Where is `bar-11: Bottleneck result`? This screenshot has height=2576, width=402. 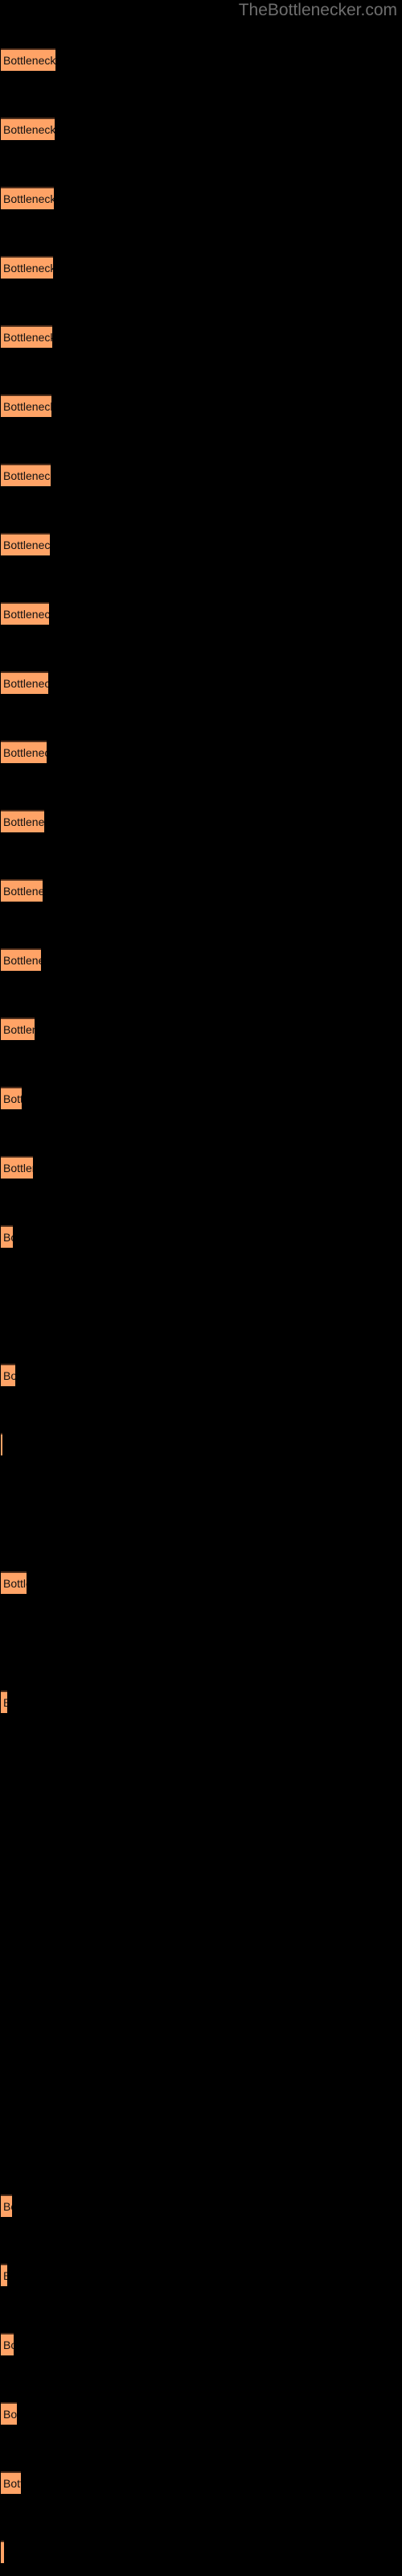 bar-11: Bottleneck result is located at coordinates (24, 752).